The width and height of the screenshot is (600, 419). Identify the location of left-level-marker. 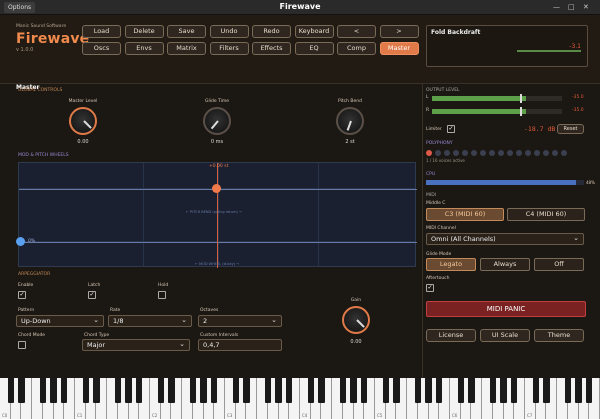
(521, 98).